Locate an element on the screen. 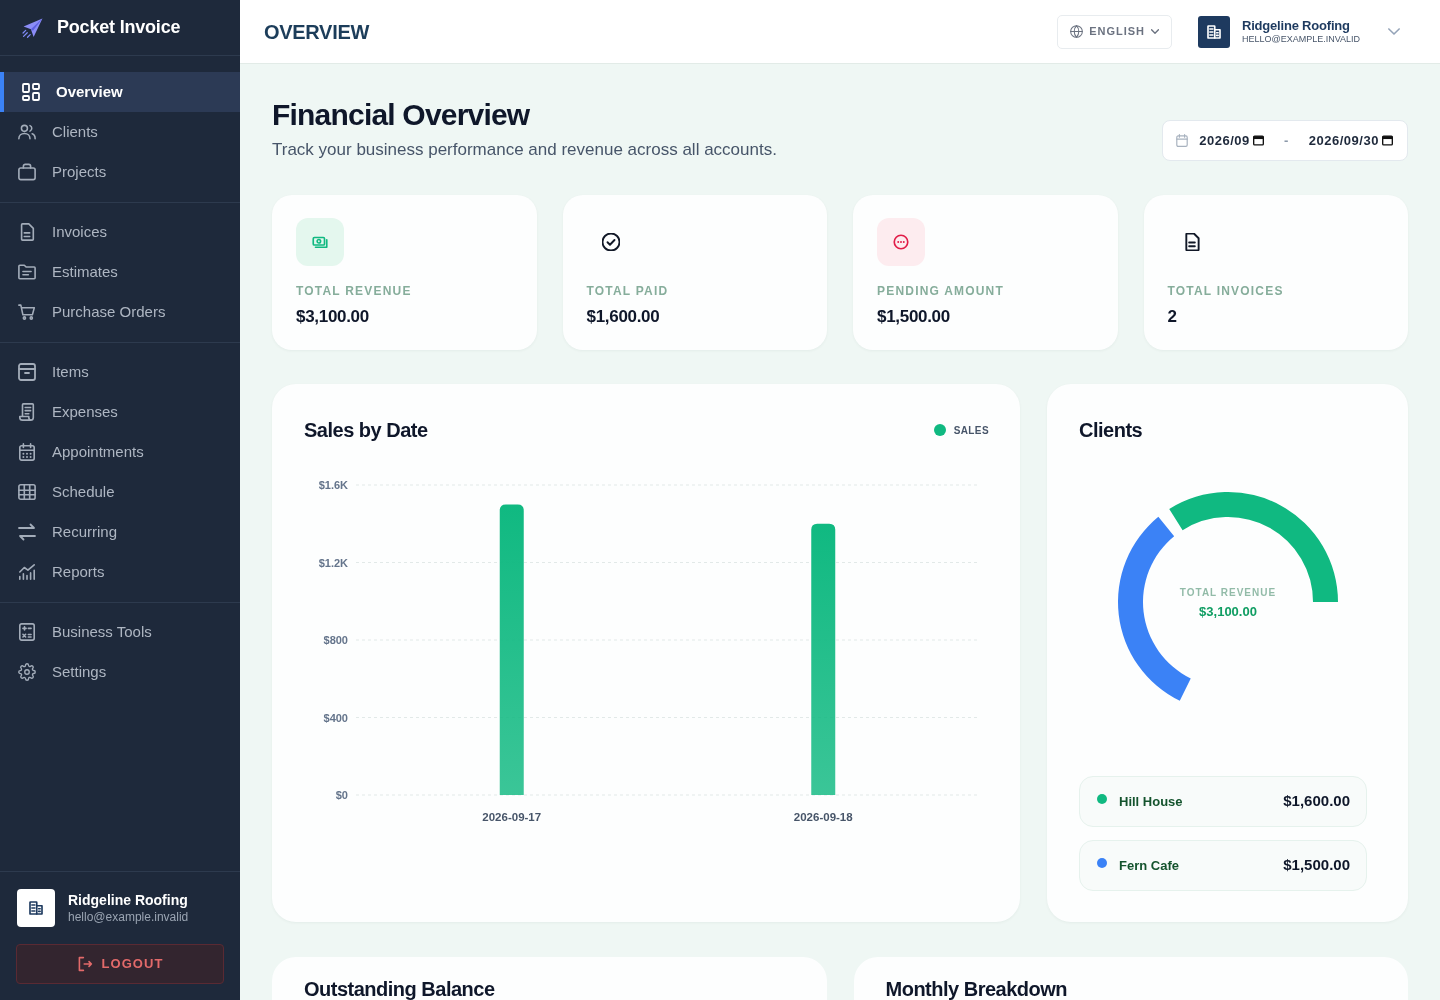 The image size is (1440, 1000). banknote-icon is located at coordinates (320, 242).